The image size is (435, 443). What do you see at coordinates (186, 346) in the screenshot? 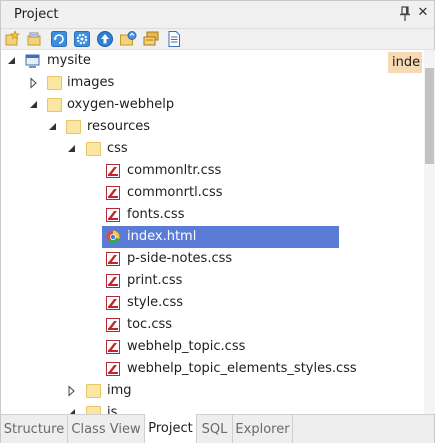
I see `tree-item-label: webhelp_topic.css` at bounding box center [186, 346].